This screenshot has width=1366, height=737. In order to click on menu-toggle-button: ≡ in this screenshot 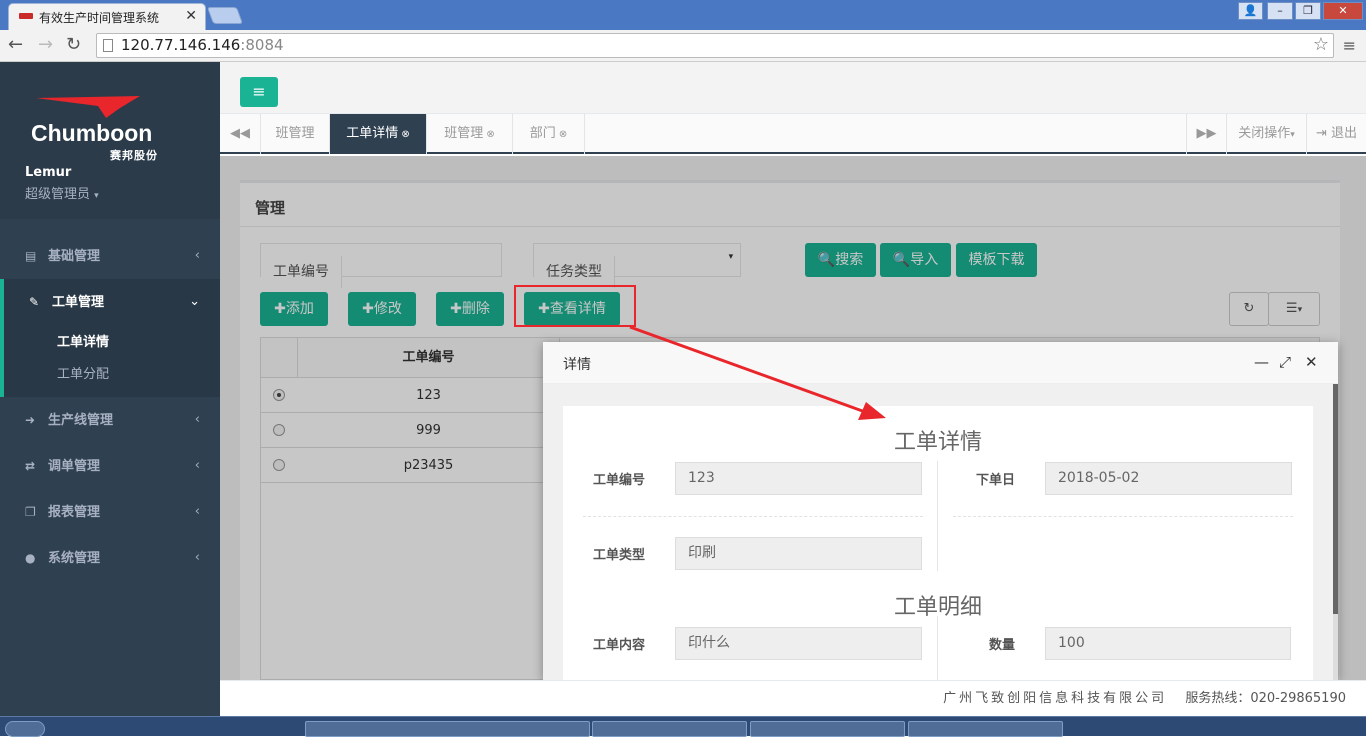, I will do `click(259, 92)`.